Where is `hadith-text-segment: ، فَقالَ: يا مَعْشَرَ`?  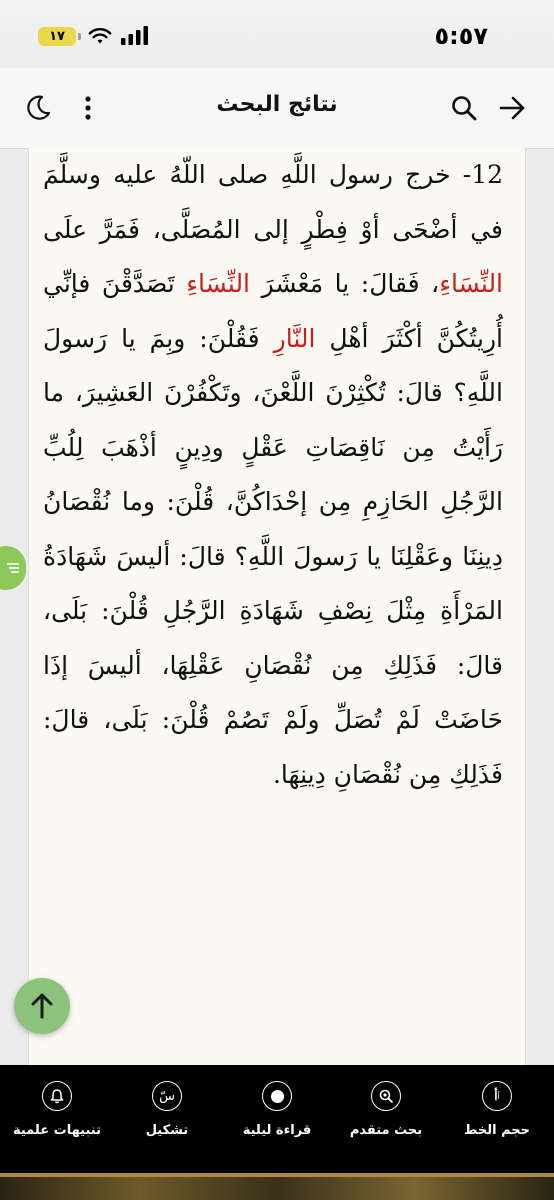
hadith-text-segment: ، فَقالَ: يا مَعْشَرَ is located at coordinates (345, 283).